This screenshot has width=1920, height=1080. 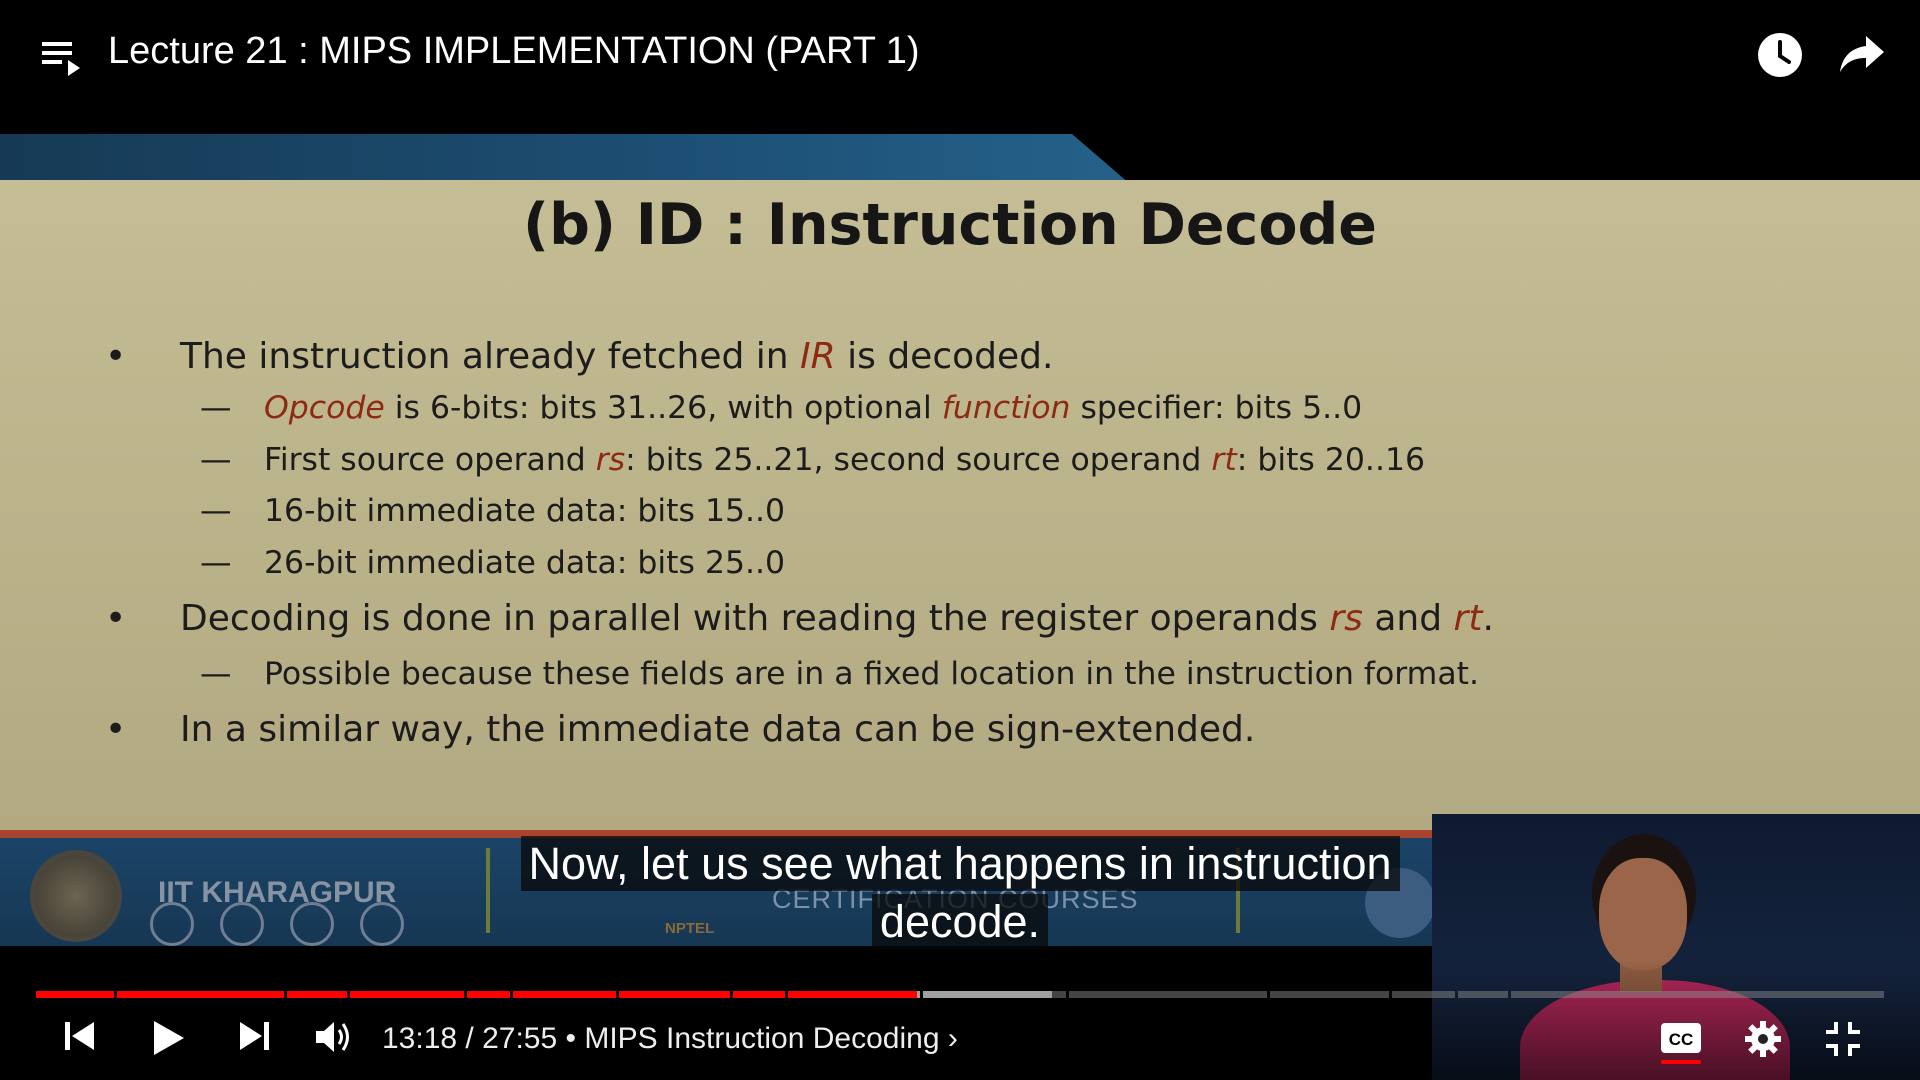 What do you see at coordinates (1400, 903) in the screenshot?
I see `footer-emblem` at bounding box center [1400, 903].